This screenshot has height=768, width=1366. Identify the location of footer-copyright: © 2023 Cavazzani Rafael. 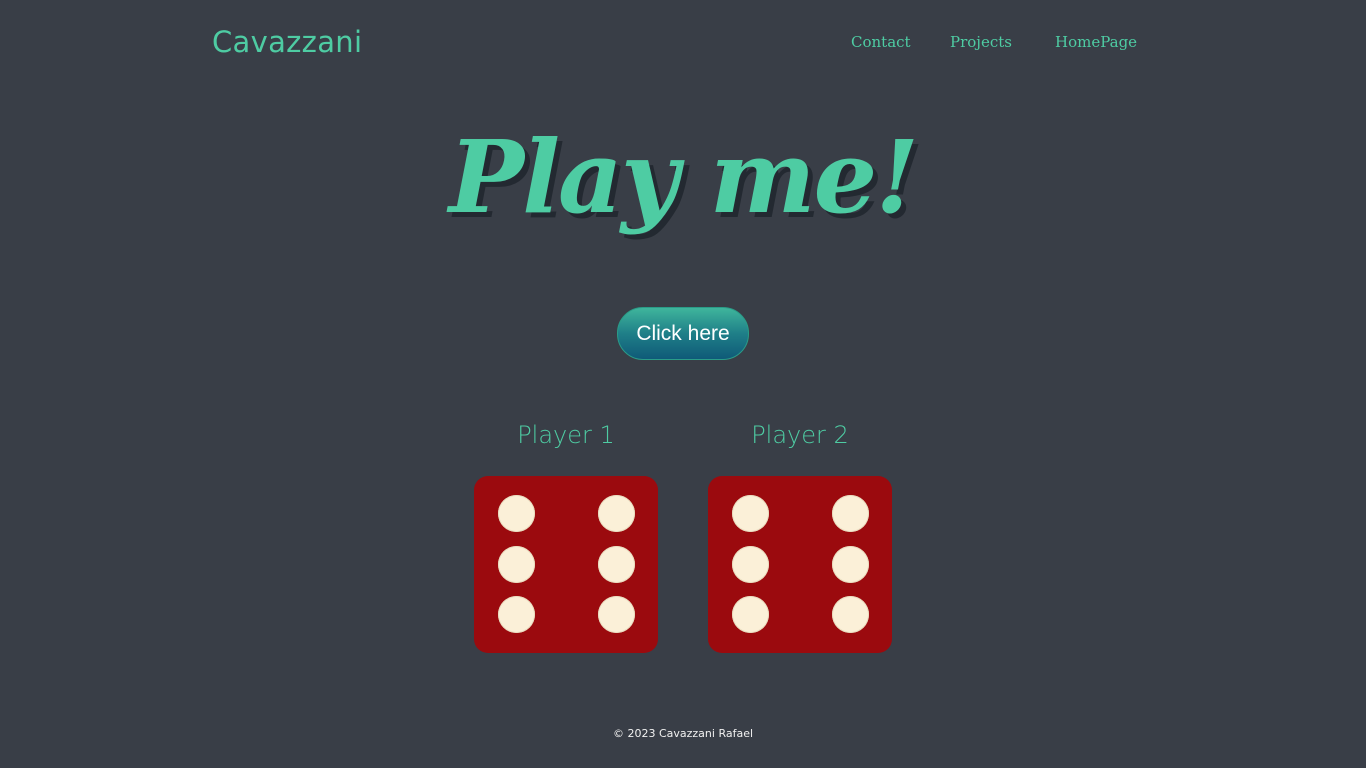
(683, 733).